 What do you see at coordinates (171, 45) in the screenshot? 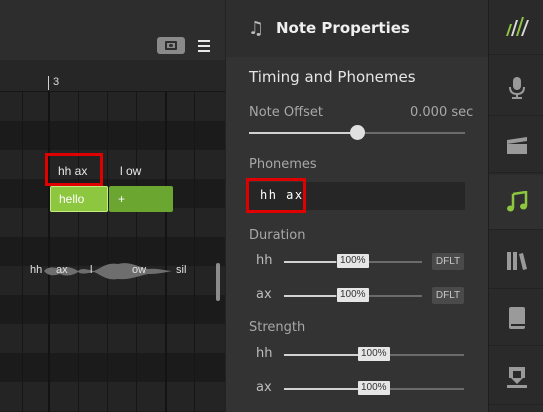
I see `camera-icon` at bounding box center [171, 45].